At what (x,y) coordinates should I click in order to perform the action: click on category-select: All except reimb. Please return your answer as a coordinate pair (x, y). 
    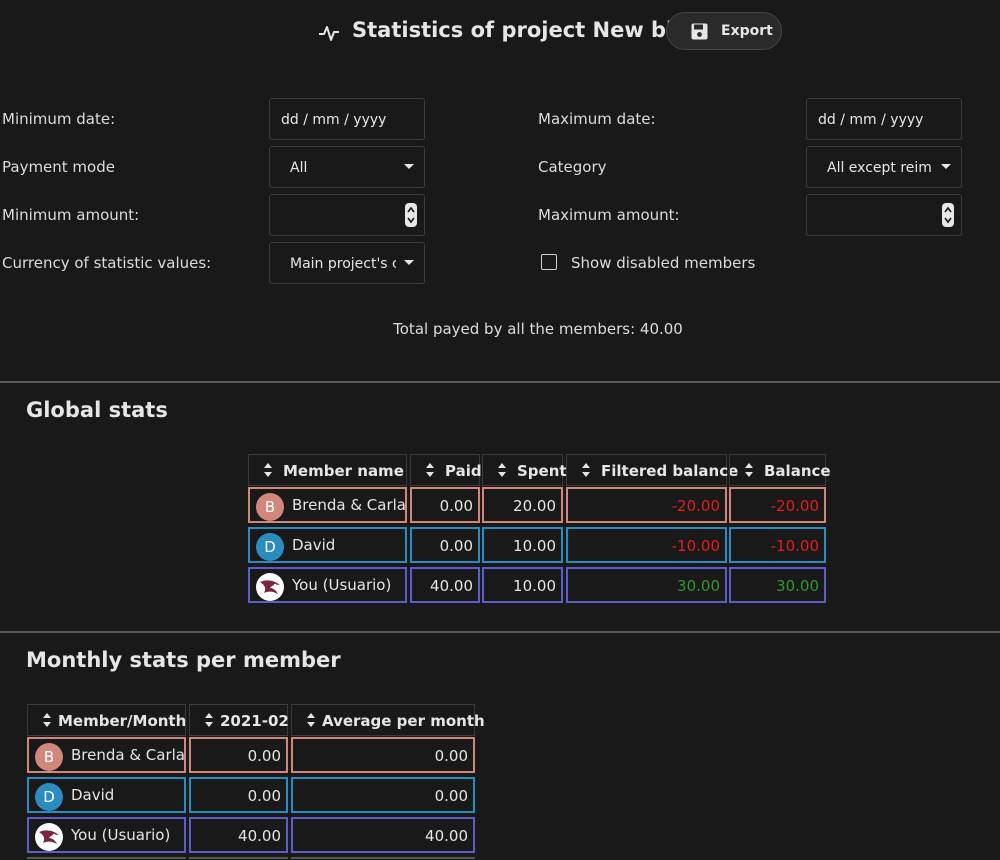
    Looking at the image, I should click on (884, 167).